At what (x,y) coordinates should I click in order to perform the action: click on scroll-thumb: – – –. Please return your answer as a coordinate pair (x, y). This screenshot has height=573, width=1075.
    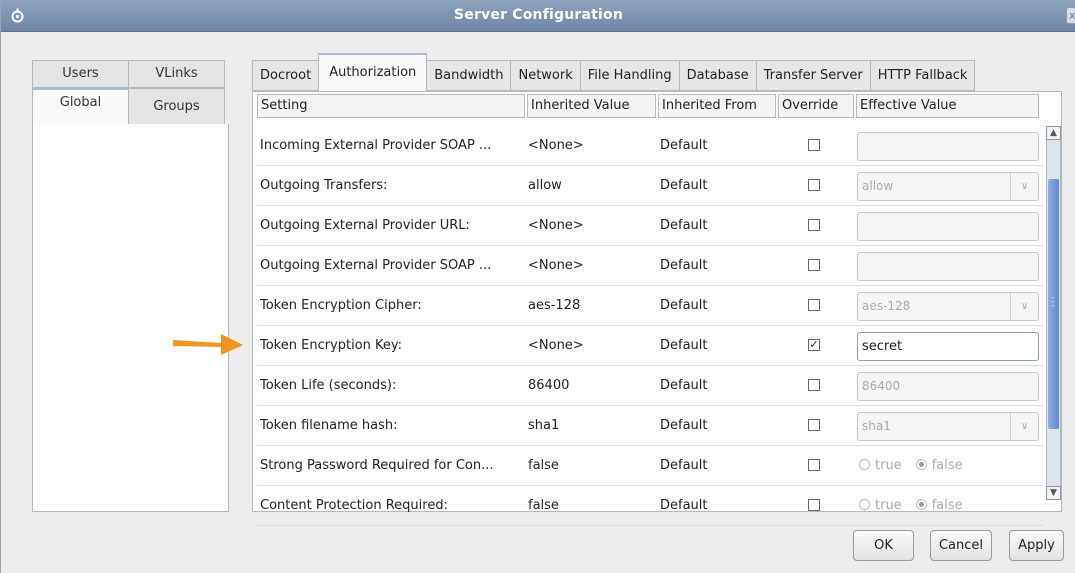
    Looking at the image, I should click on (1053, 304).